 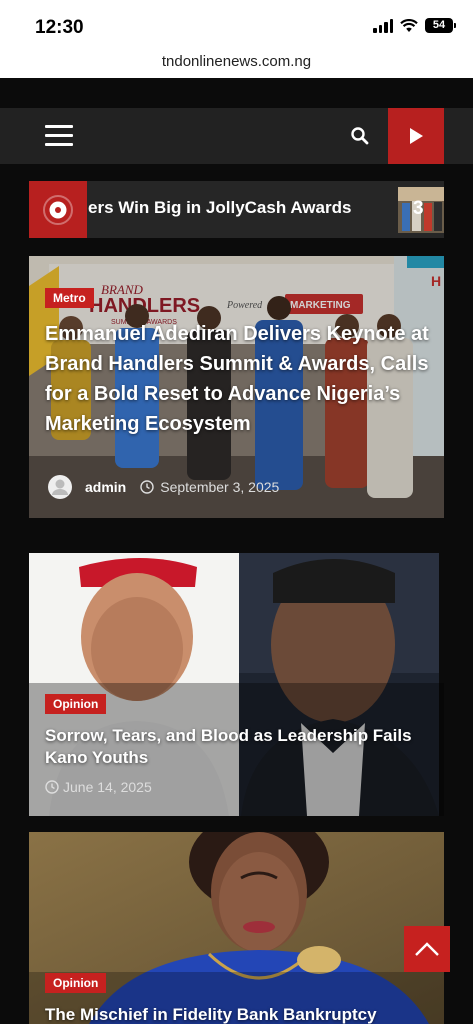 I want to click on arrow-up-icon, so click(x=427, y=949).